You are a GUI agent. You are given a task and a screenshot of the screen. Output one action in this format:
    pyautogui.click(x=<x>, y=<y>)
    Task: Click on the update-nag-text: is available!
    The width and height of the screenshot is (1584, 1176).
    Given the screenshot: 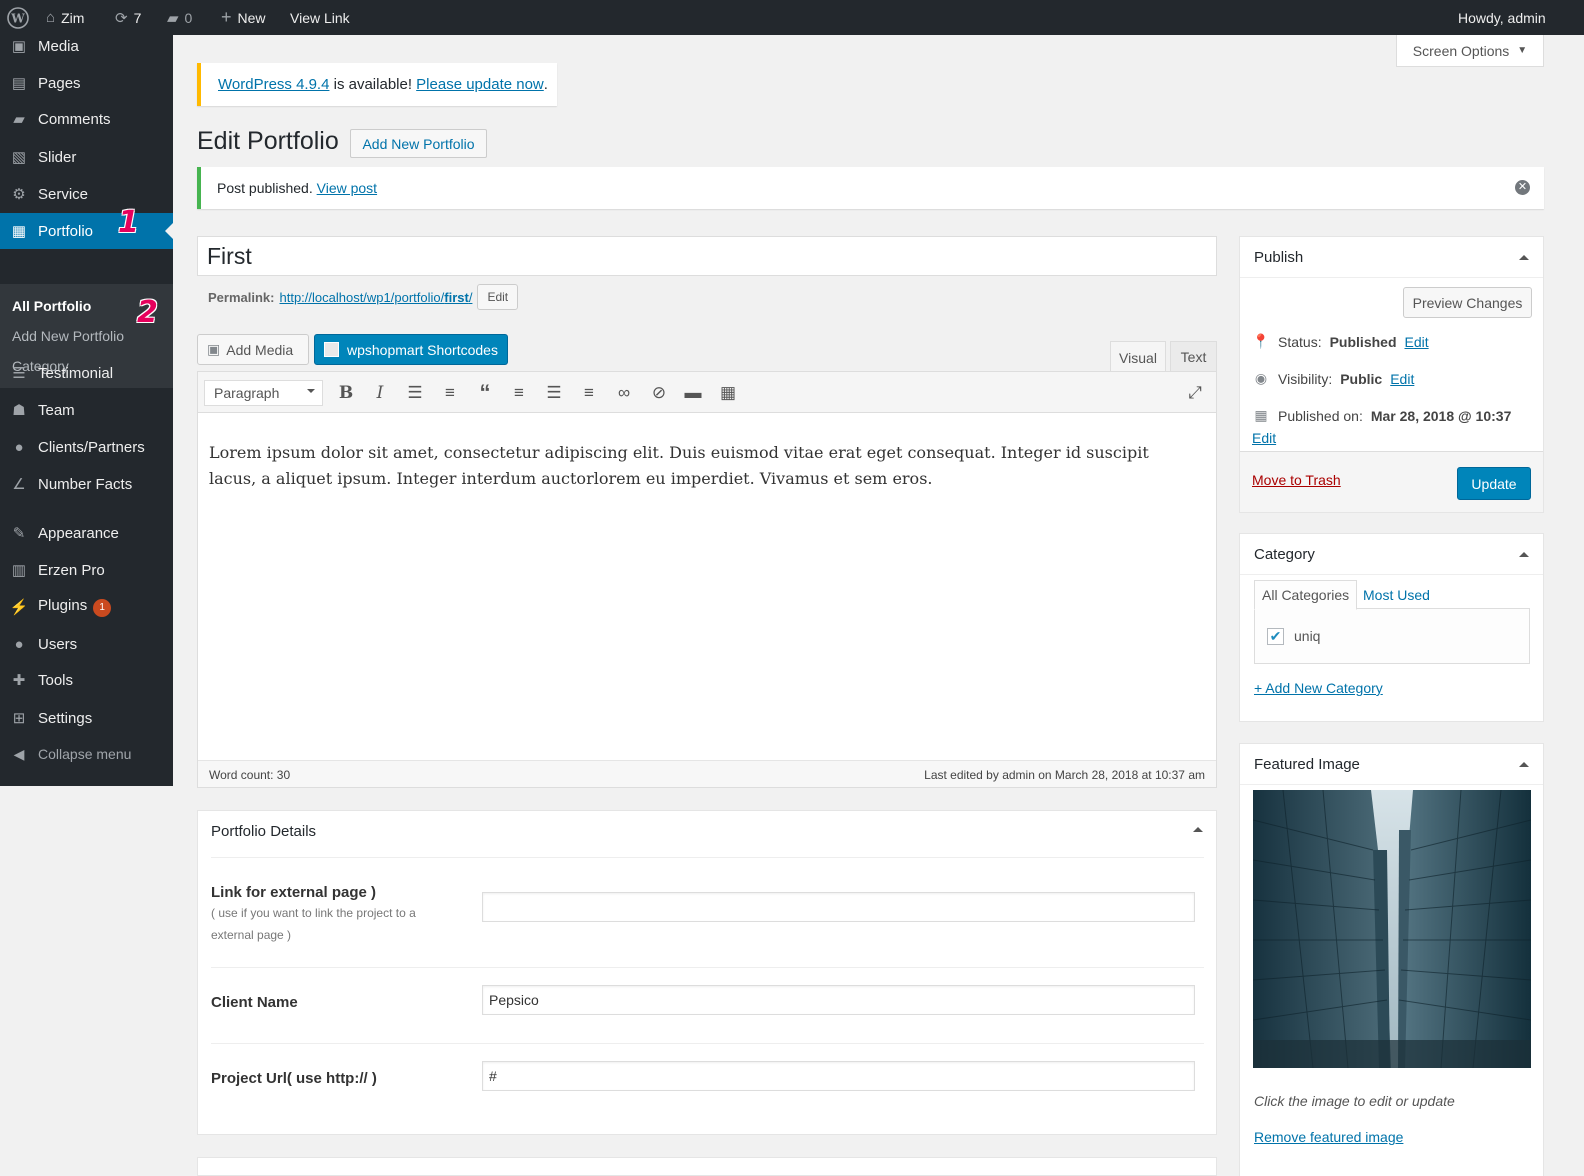 What is the action you would take?
    pyautogui.click(x=373, y=84)
    